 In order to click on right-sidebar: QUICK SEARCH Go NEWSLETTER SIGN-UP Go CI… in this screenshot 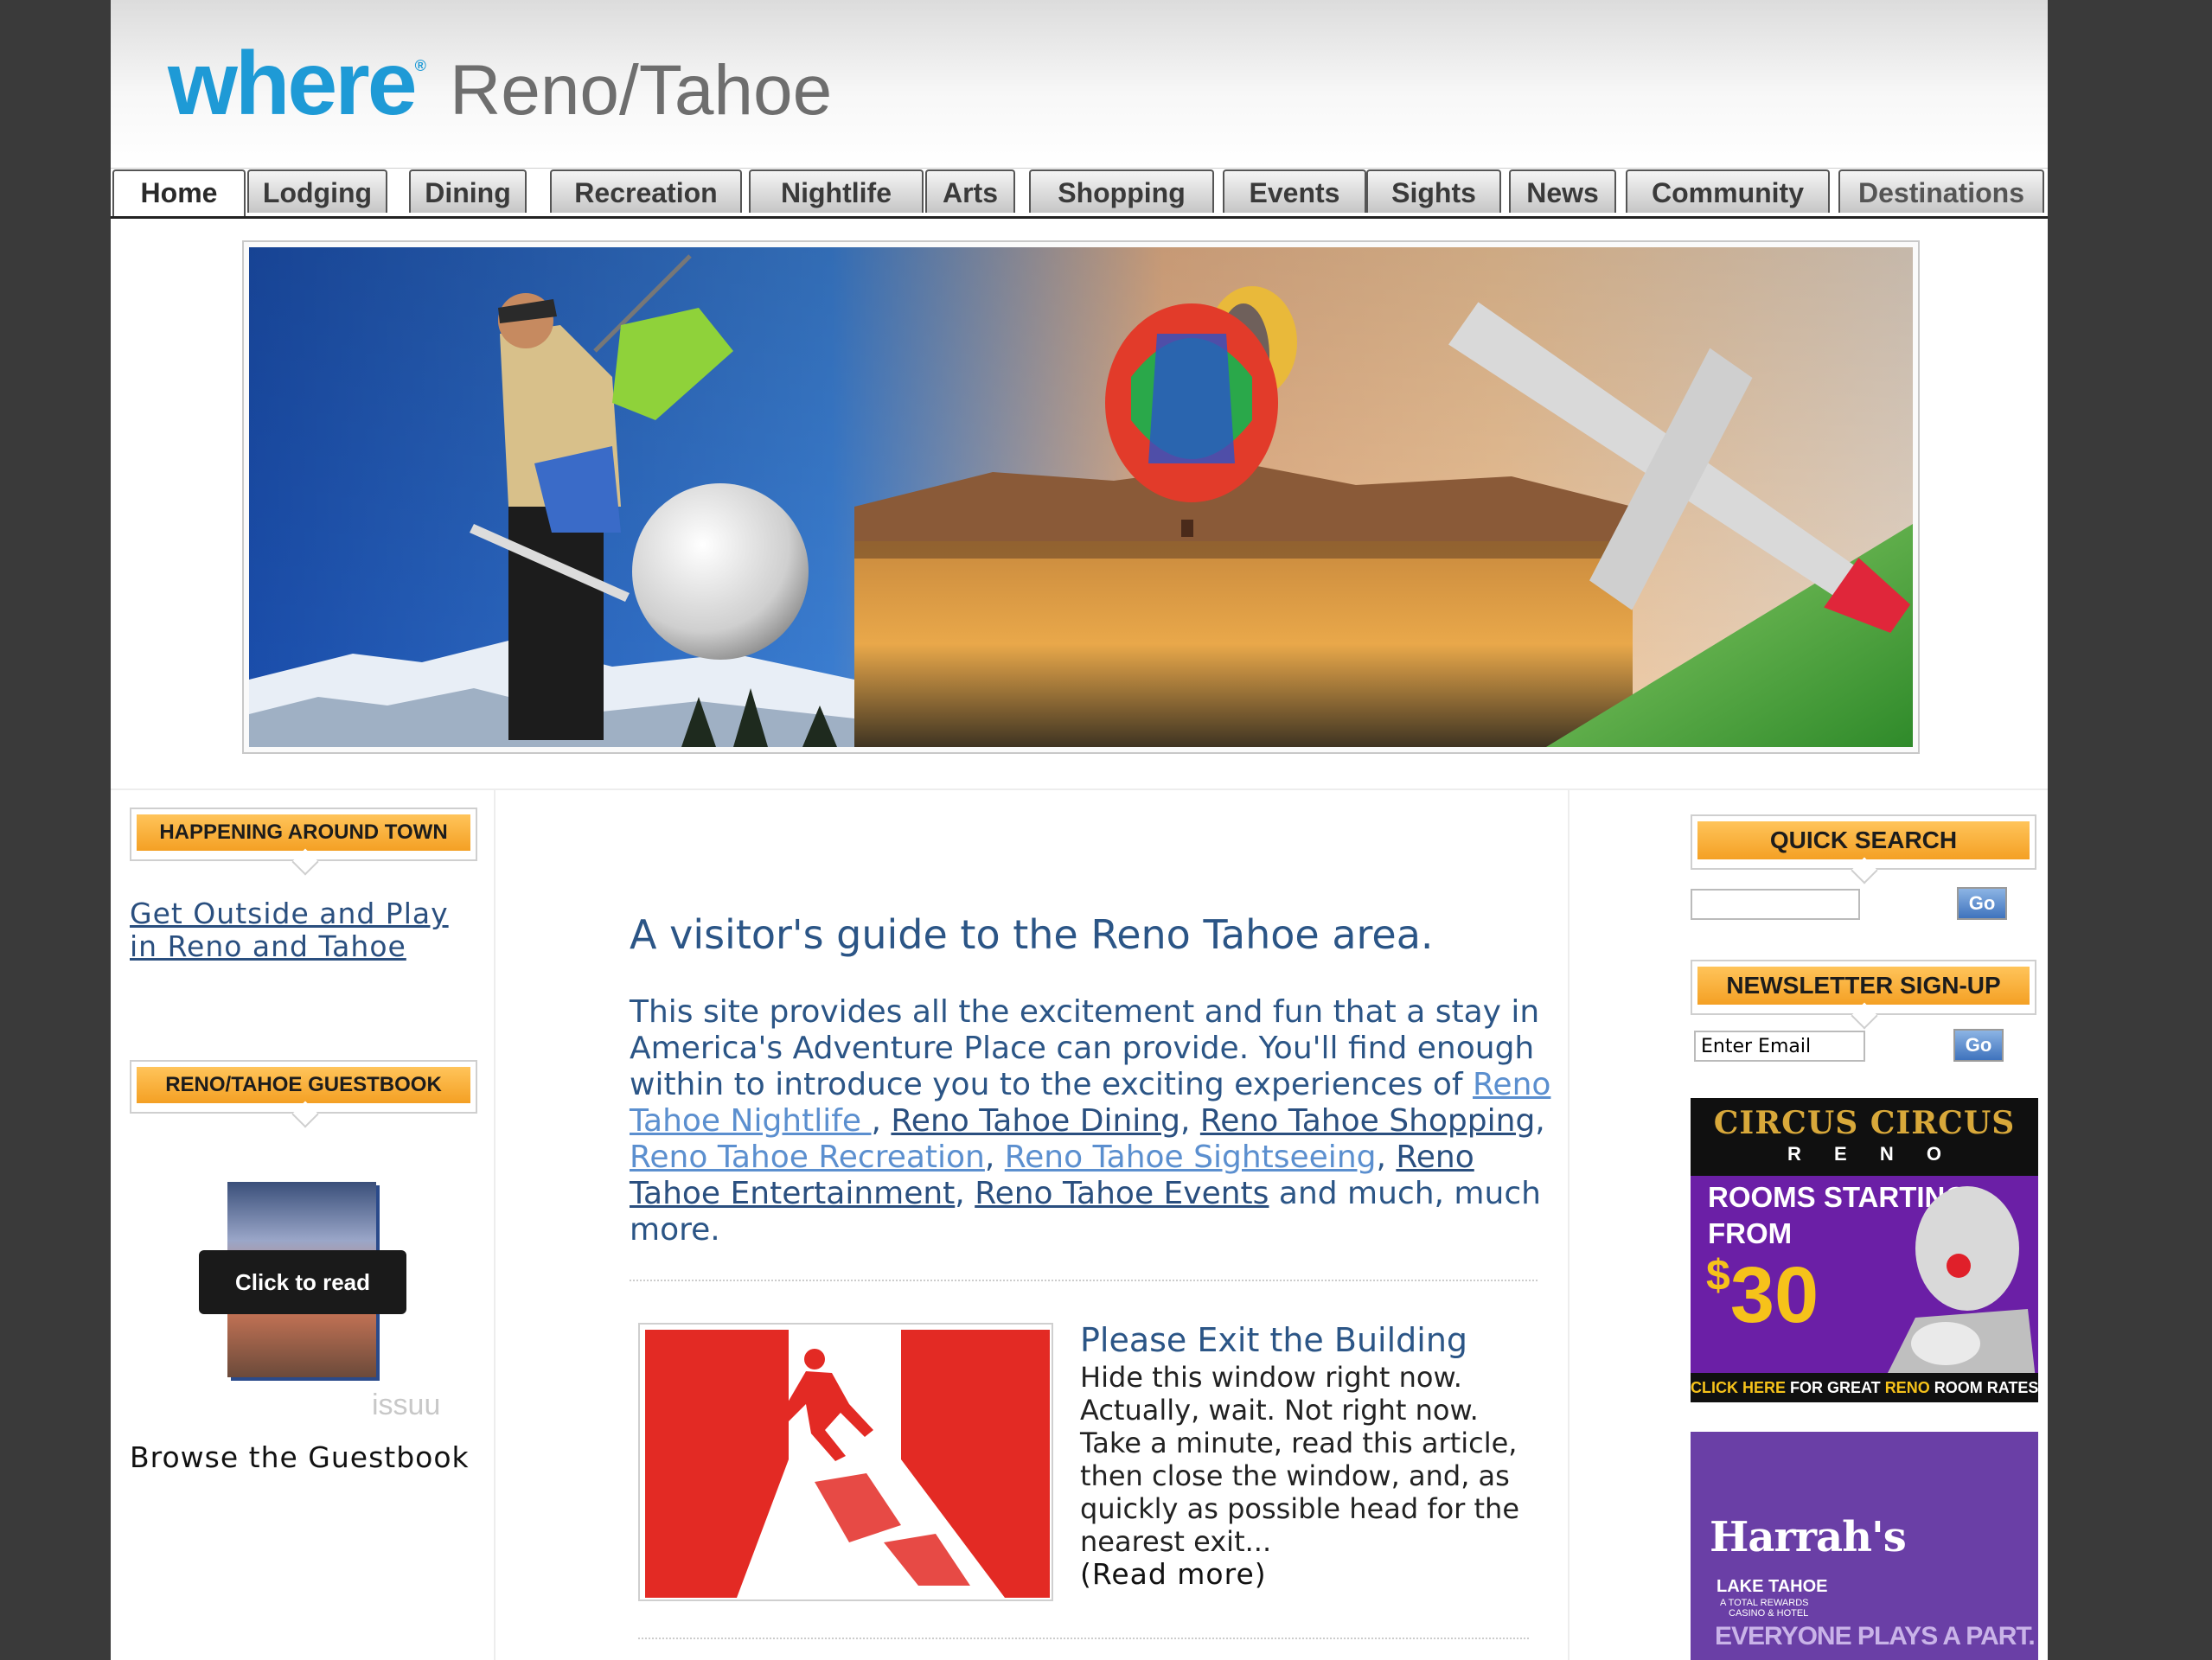, I will do `click(1808, 1225)`.